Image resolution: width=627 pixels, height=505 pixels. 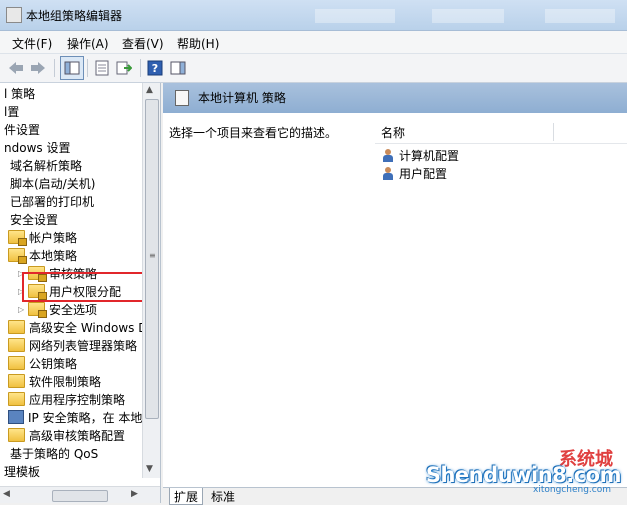 I want to click on tree-item: 已部署的打印机, so click(x=52, y=201).